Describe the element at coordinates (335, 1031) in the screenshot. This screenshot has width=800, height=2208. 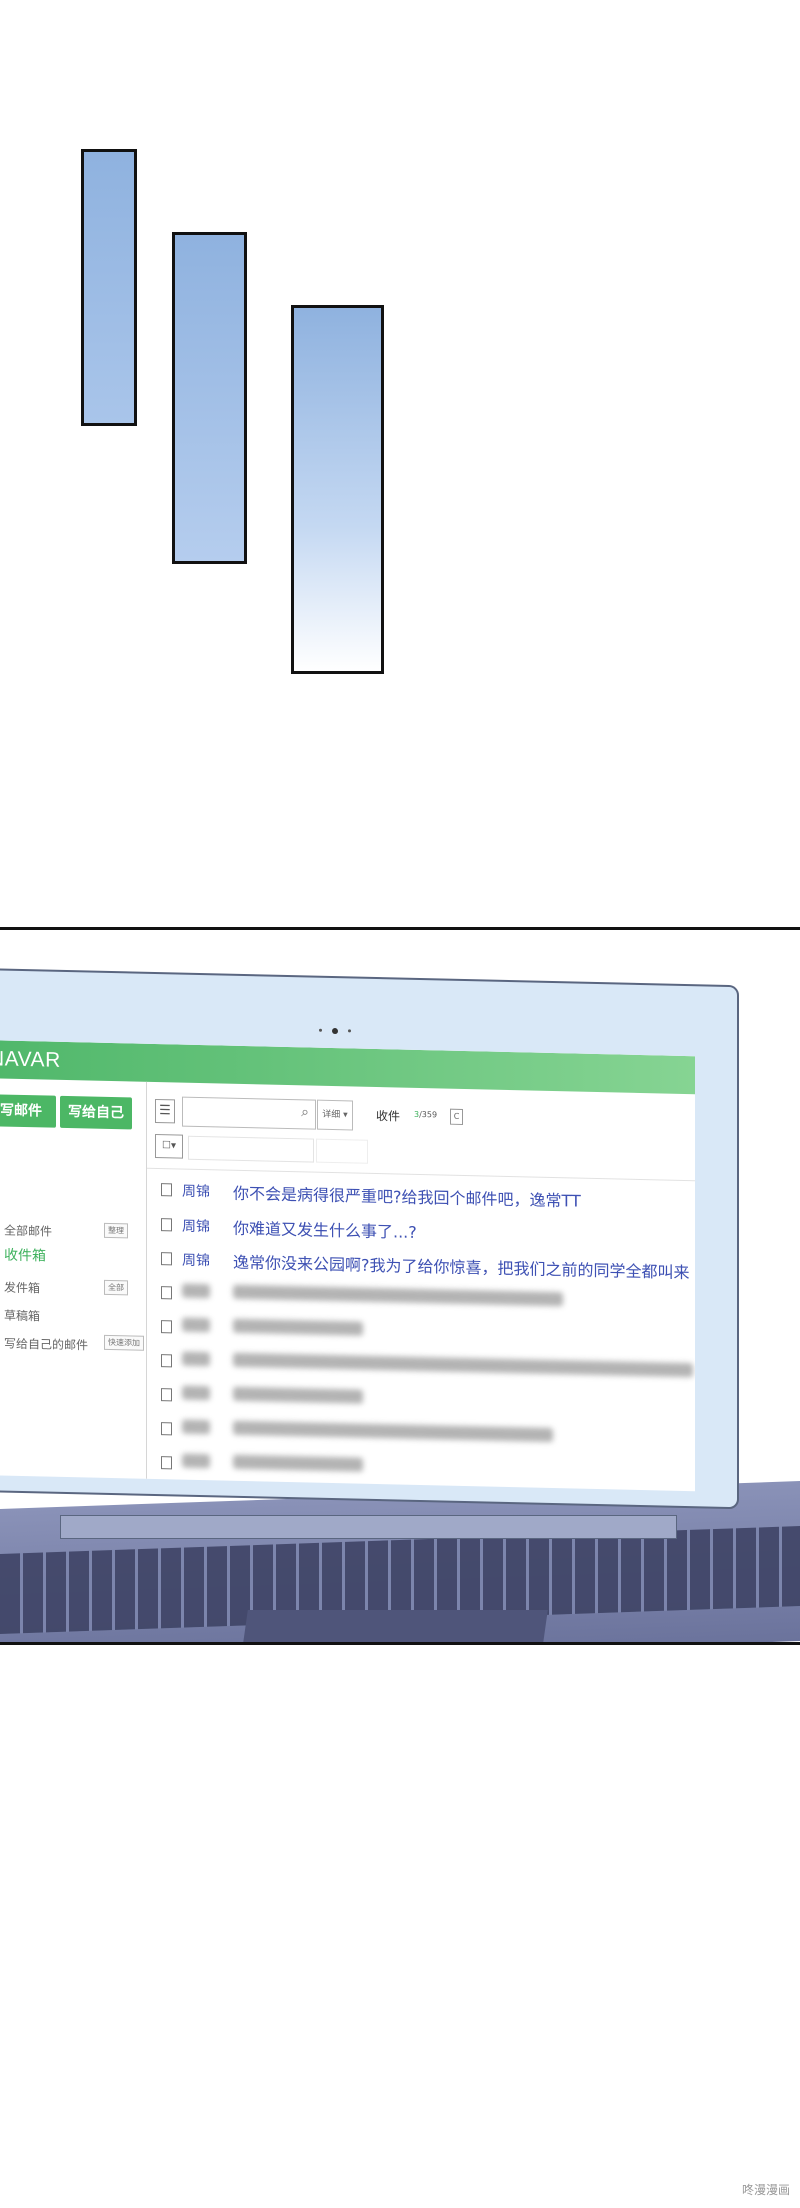
I see `webcam` at that location.